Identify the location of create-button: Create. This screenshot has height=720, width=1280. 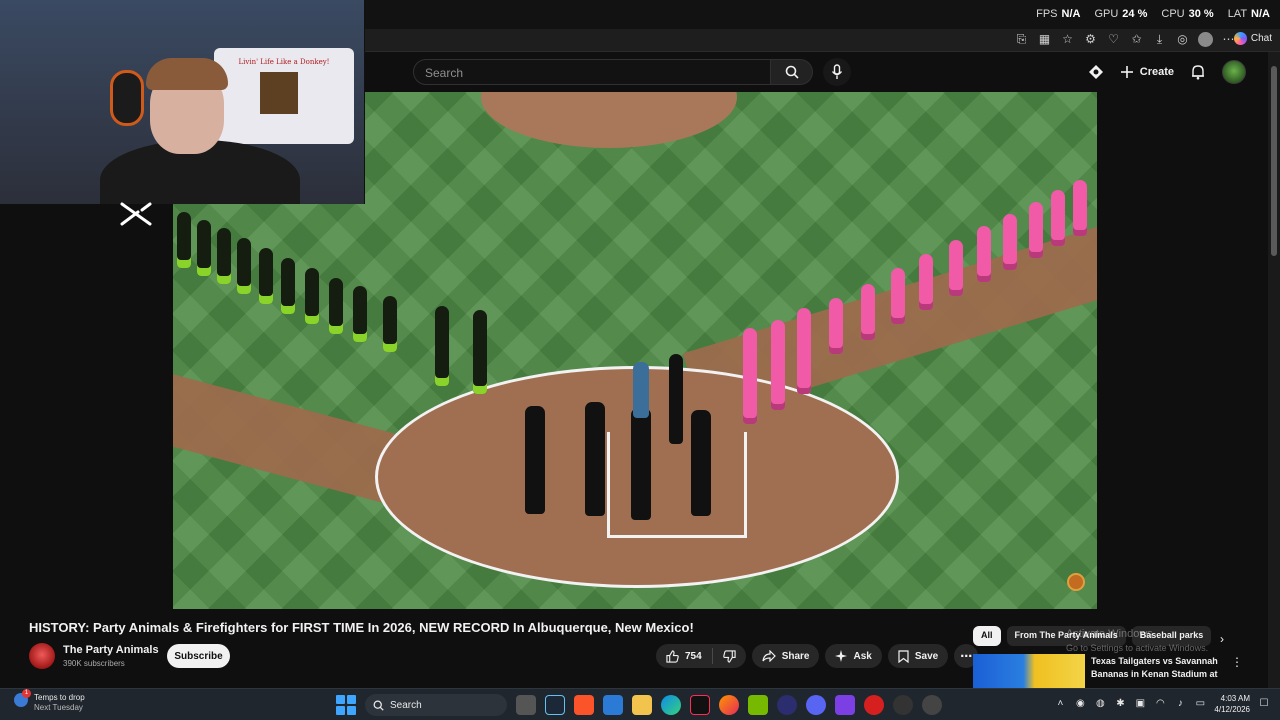
(1147, 72).